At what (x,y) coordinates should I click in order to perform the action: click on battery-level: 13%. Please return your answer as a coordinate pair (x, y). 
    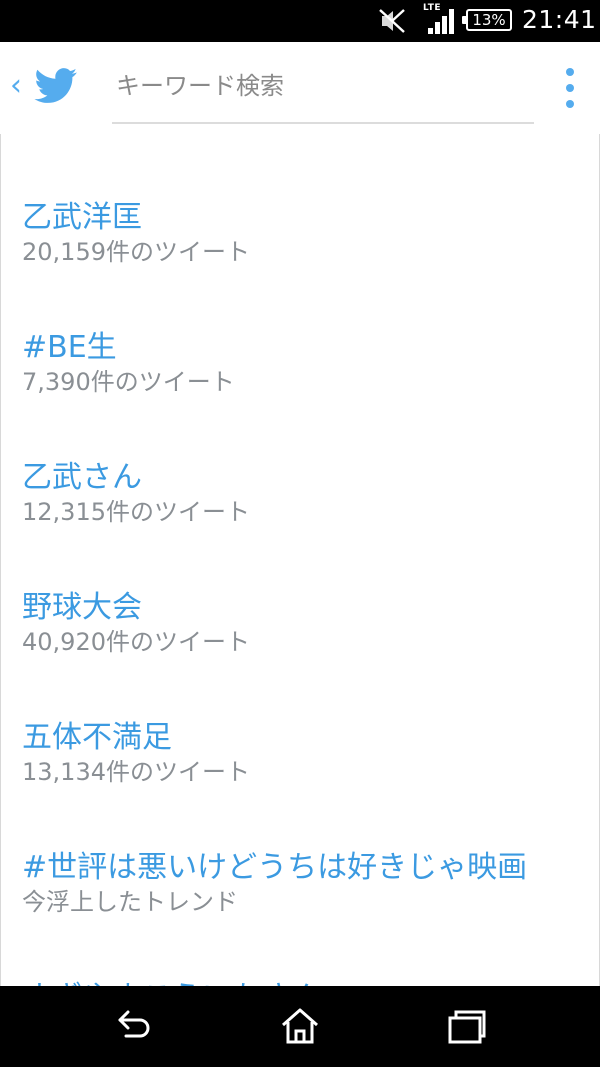
    Looking at the image, I should click on (489, 20).